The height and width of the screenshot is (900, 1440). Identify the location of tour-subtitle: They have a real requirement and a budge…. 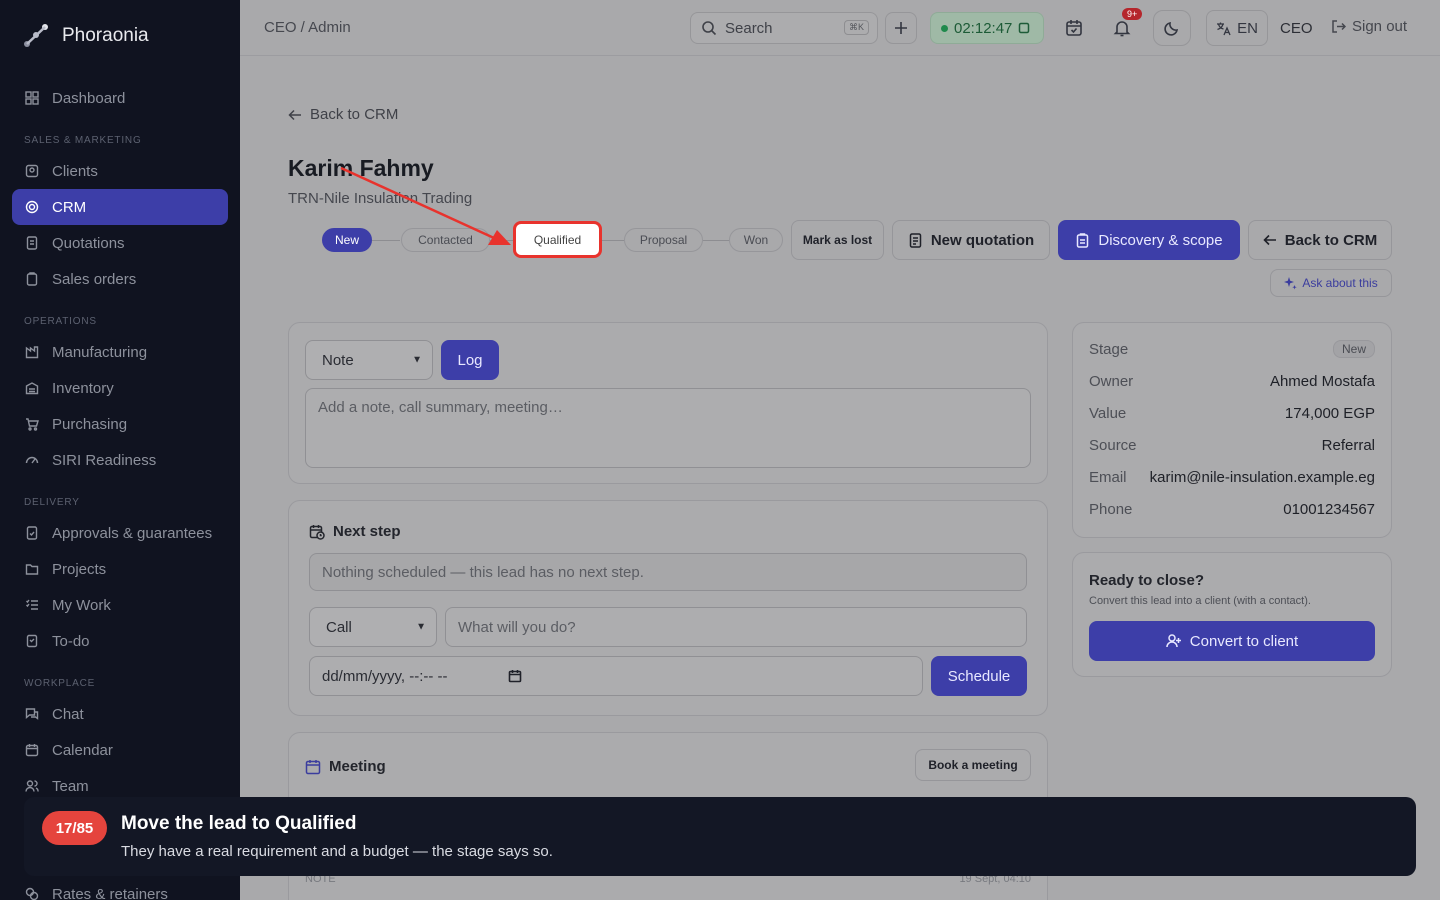
(337, 851).